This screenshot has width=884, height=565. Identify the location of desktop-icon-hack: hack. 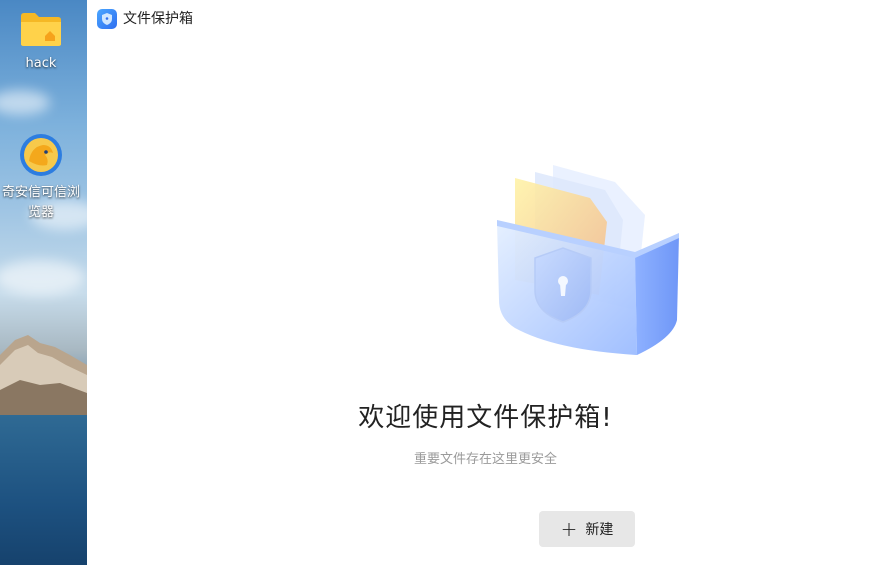
(41, 42).